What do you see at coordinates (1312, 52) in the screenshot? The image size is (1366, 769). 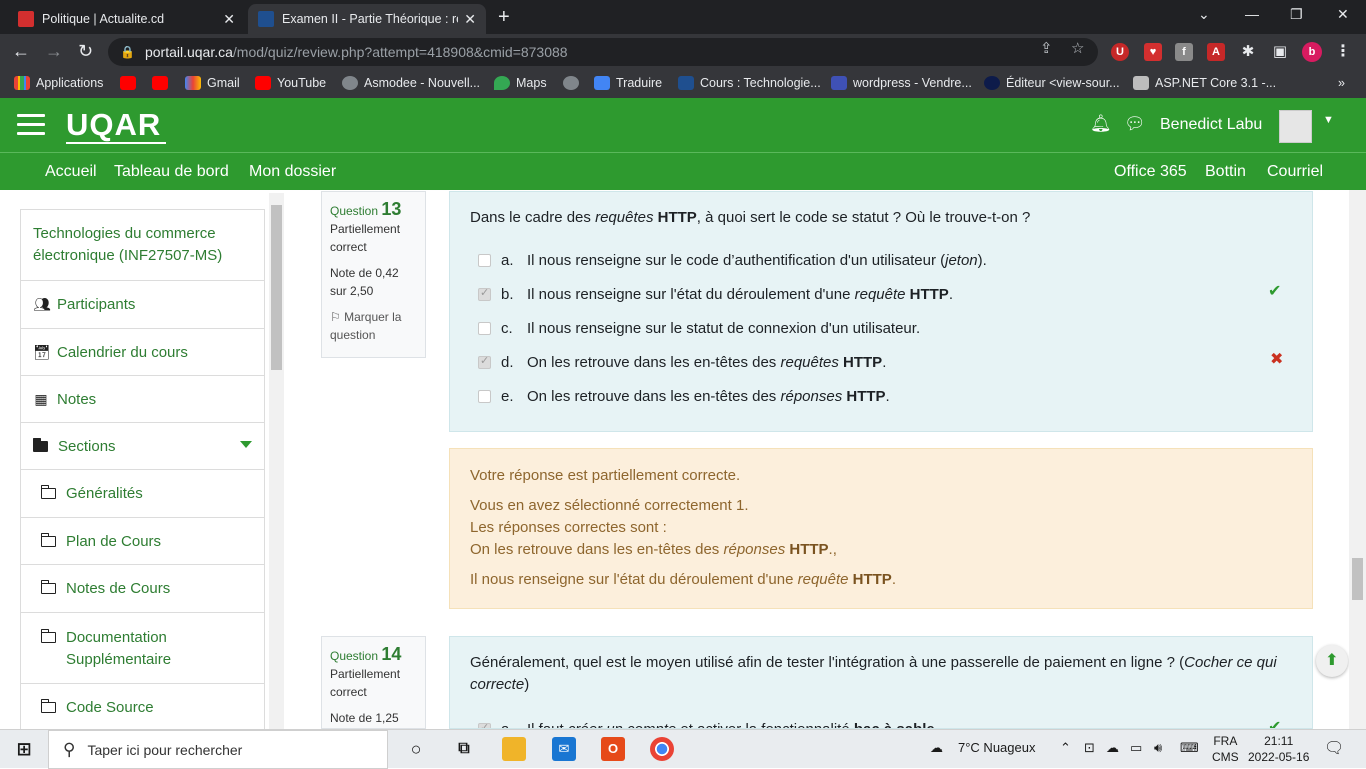 I see `profile-avatar: b` at bounding box center [1312, 52].